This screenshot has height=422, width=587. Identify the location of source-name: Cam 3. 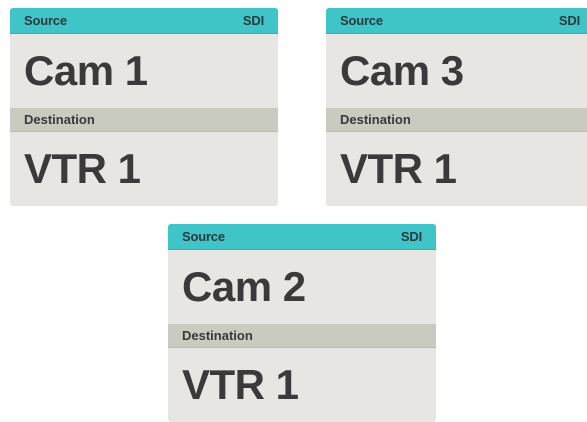
(456, 71).